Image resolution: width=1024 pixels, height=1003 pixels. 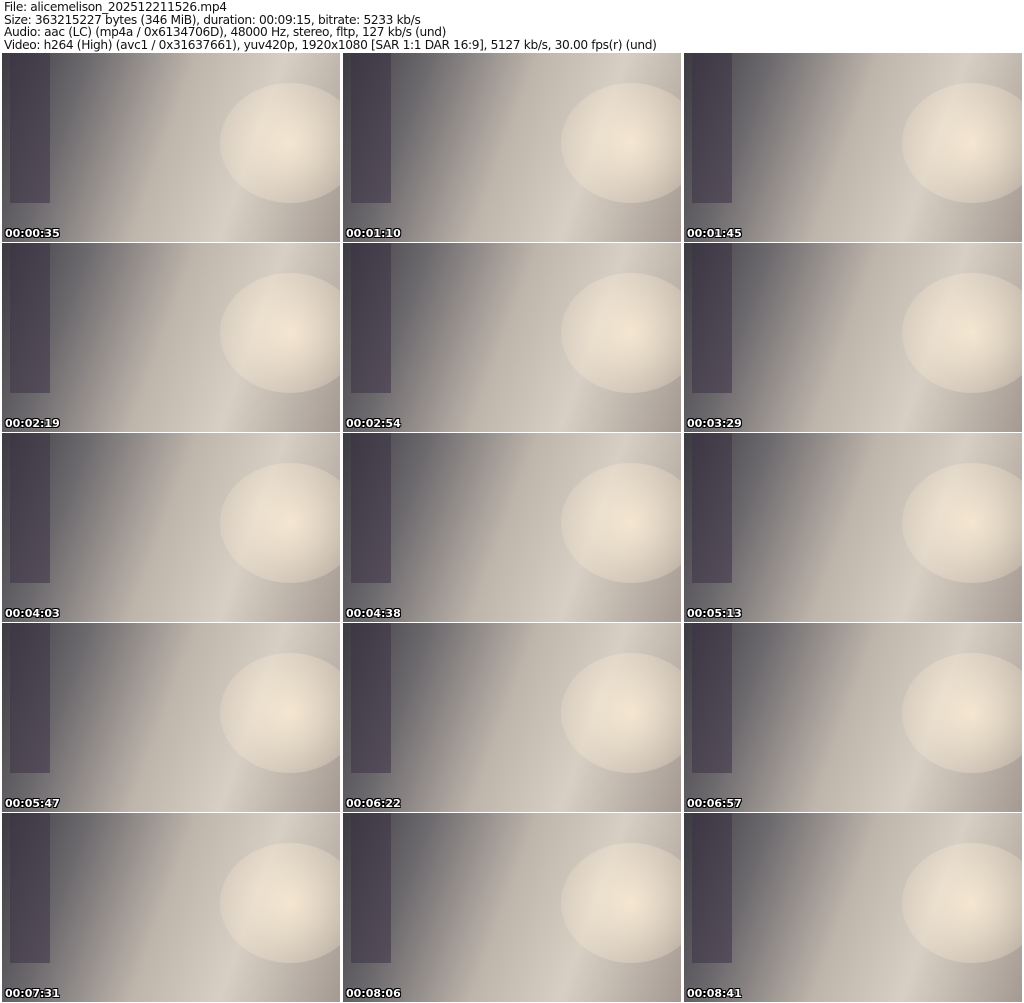 What do you see at coordinates (32, 993) in the screenshot?
I see `thumbnail-timestamp: 00:07:31` at bounding box center [32, 993].